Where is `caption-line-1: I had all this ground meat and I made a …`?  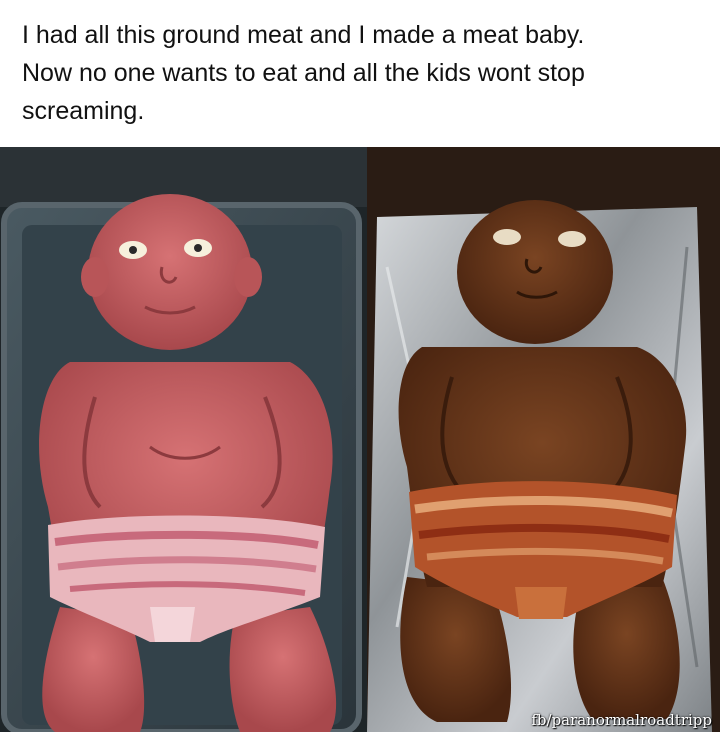
caption-line-1: I had all this ground meat and I made a … is located at coordinates (303, 35).